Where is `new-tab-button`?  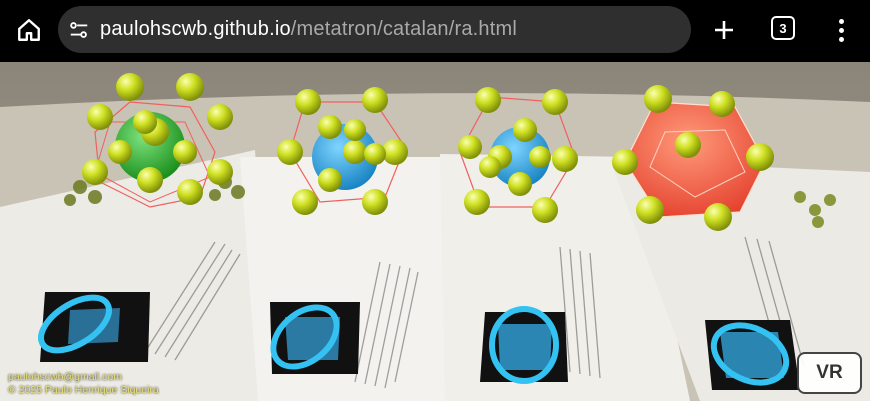
new-tab-button is located at coordinates (724, 30).